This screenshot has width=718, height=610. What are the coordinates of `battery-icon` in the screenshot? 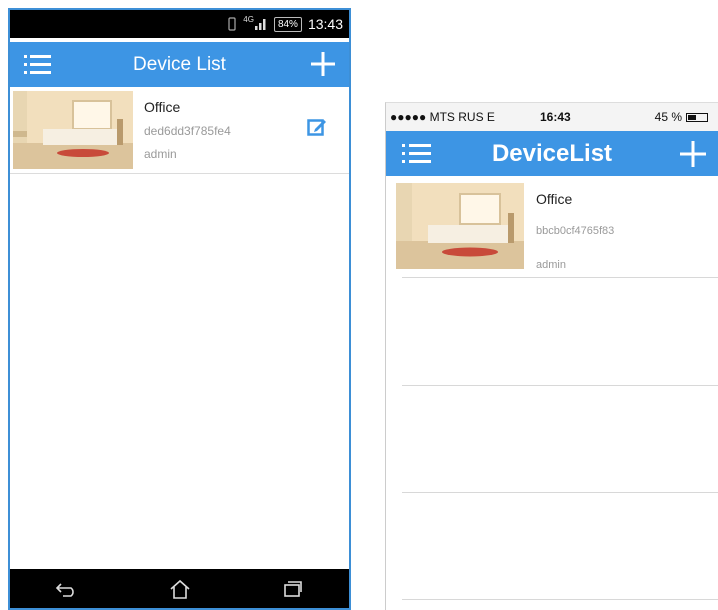 It's located at (697, 117).